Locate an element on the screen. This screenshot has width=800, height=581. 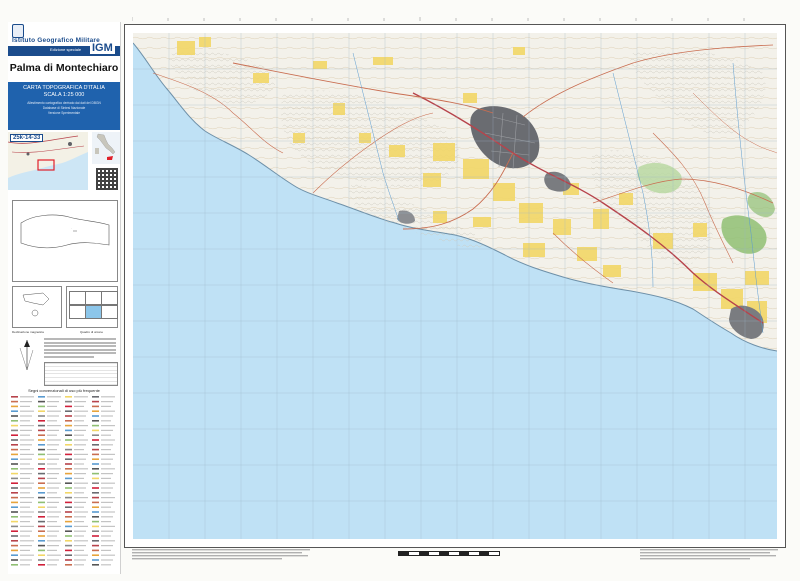
footer-notes-right is located at coordinates (710, 556).